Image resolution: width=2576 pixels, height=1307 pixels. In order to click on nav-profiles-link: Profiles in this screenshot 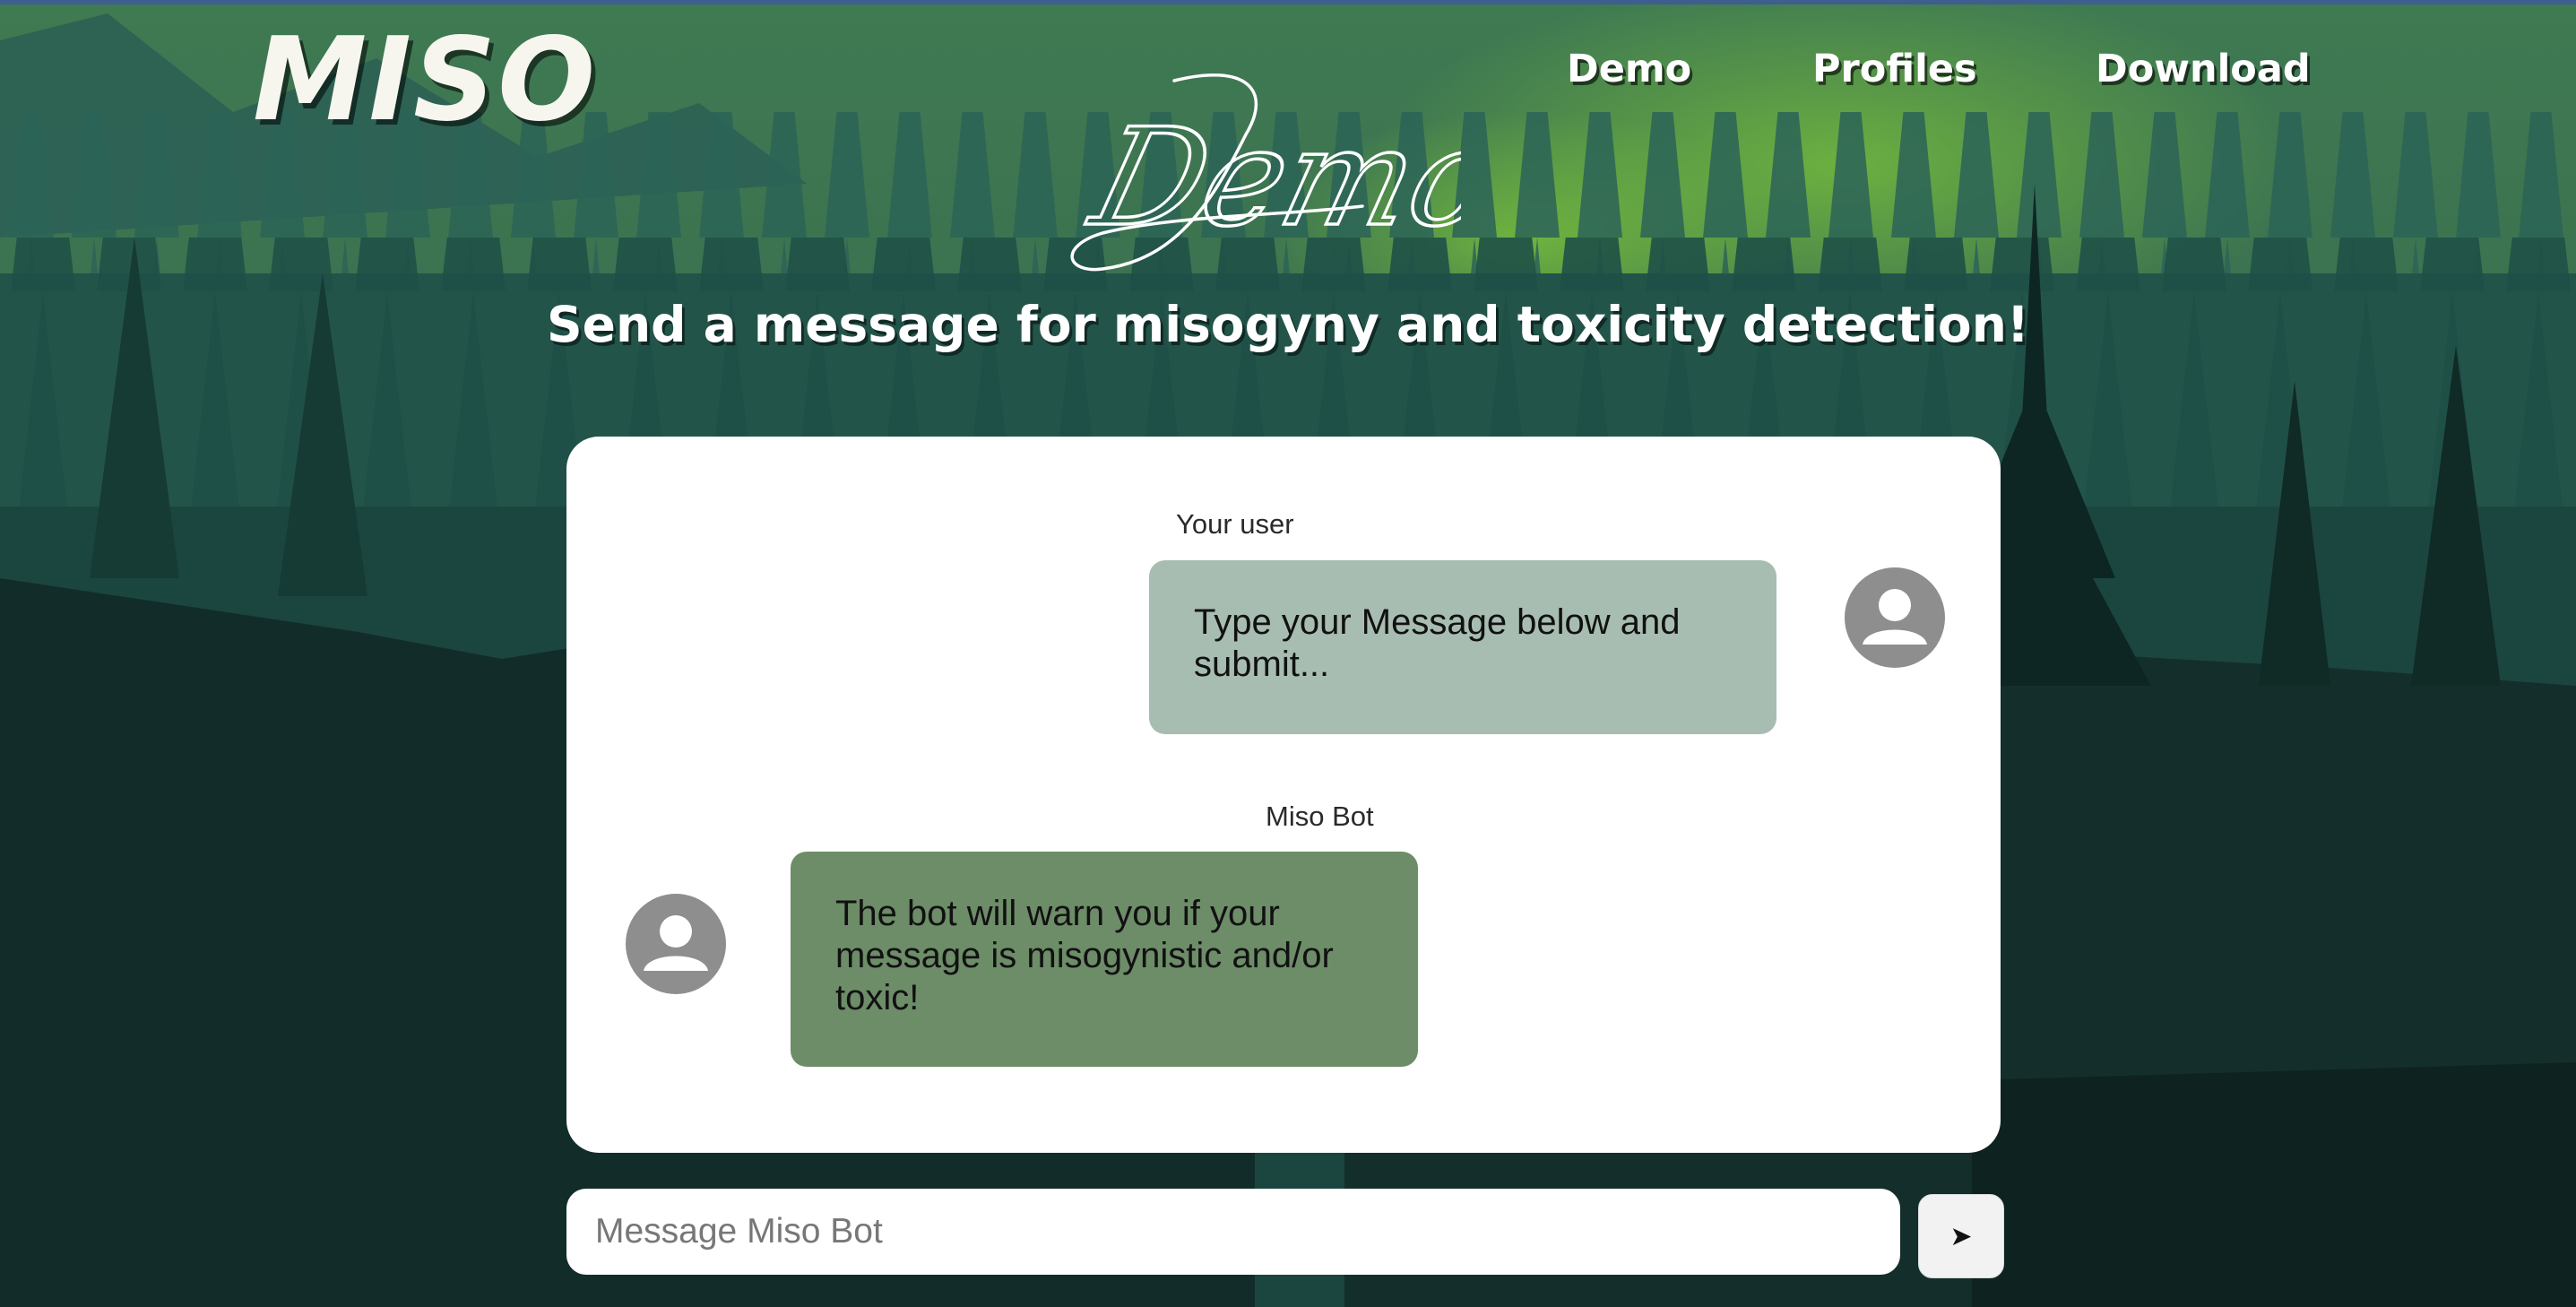, I will do `click(1894, 70)`.